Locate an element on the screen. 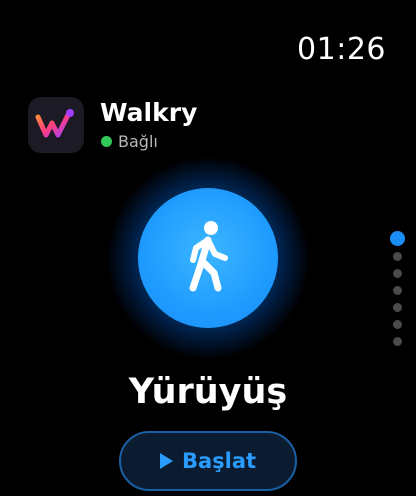  start-button-label: Başlat is located at coordinates (219, 461).